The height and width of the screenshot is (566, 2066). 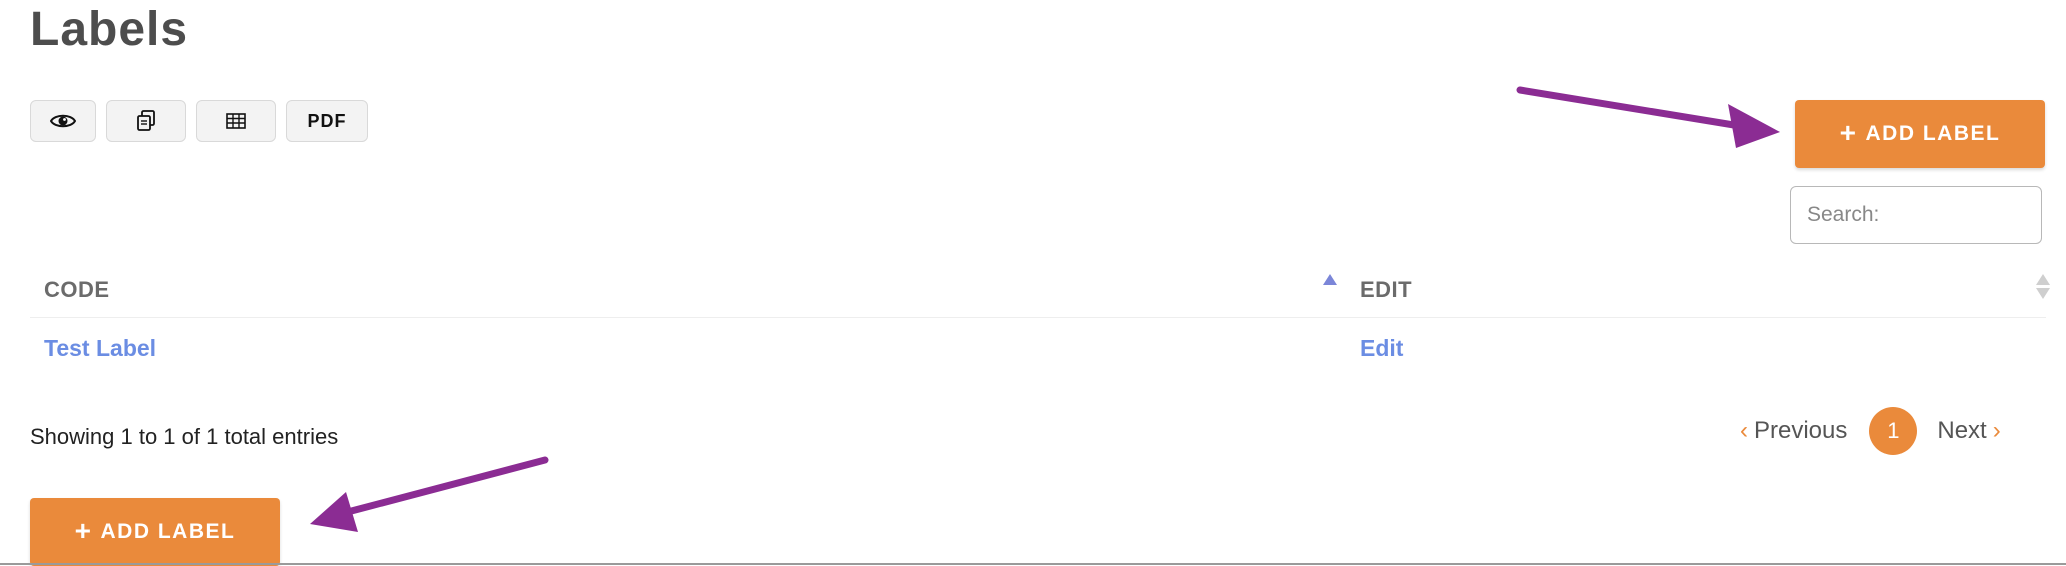 I want to click on sort-both-icon, so click(x=2043, y=287).